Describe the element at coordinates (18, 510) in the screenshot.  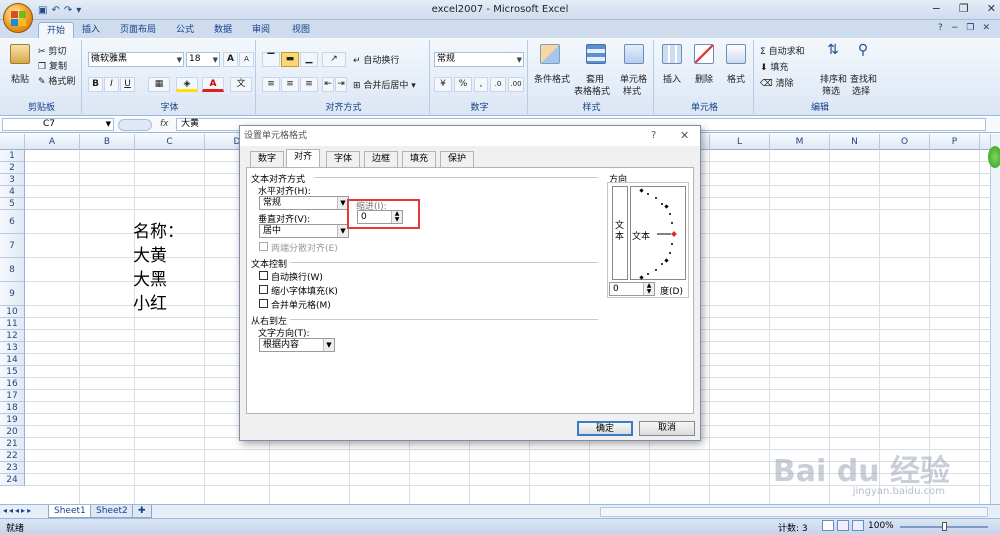
I see `sheet-nav-arrows: ◂◂◂▸▸` at that location.